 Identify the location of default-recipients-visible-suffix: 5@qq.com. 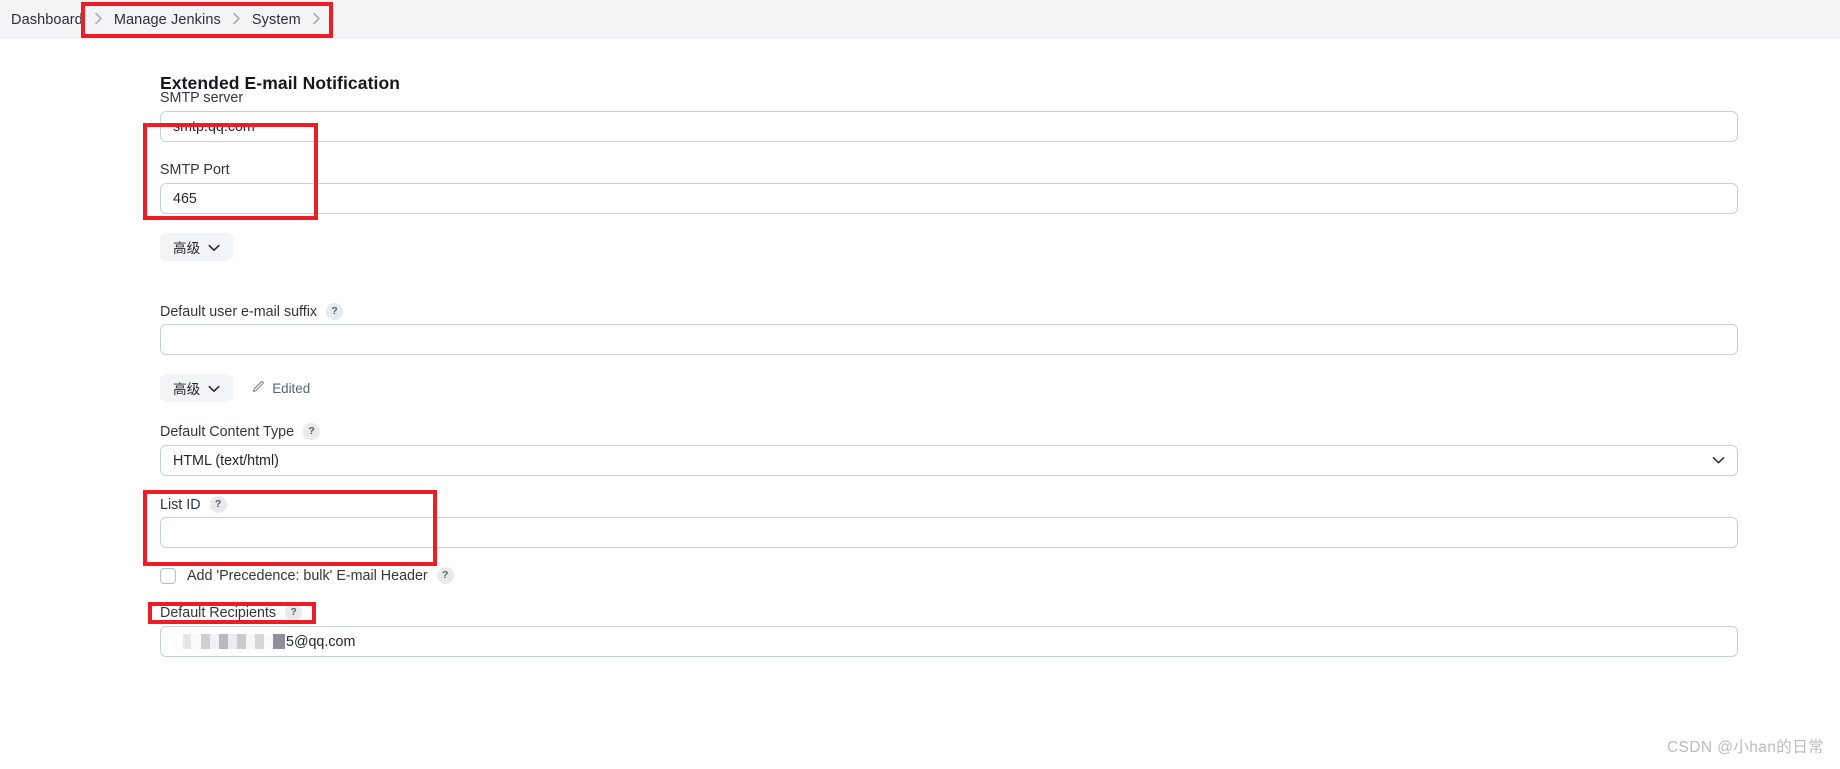
(321, 641).